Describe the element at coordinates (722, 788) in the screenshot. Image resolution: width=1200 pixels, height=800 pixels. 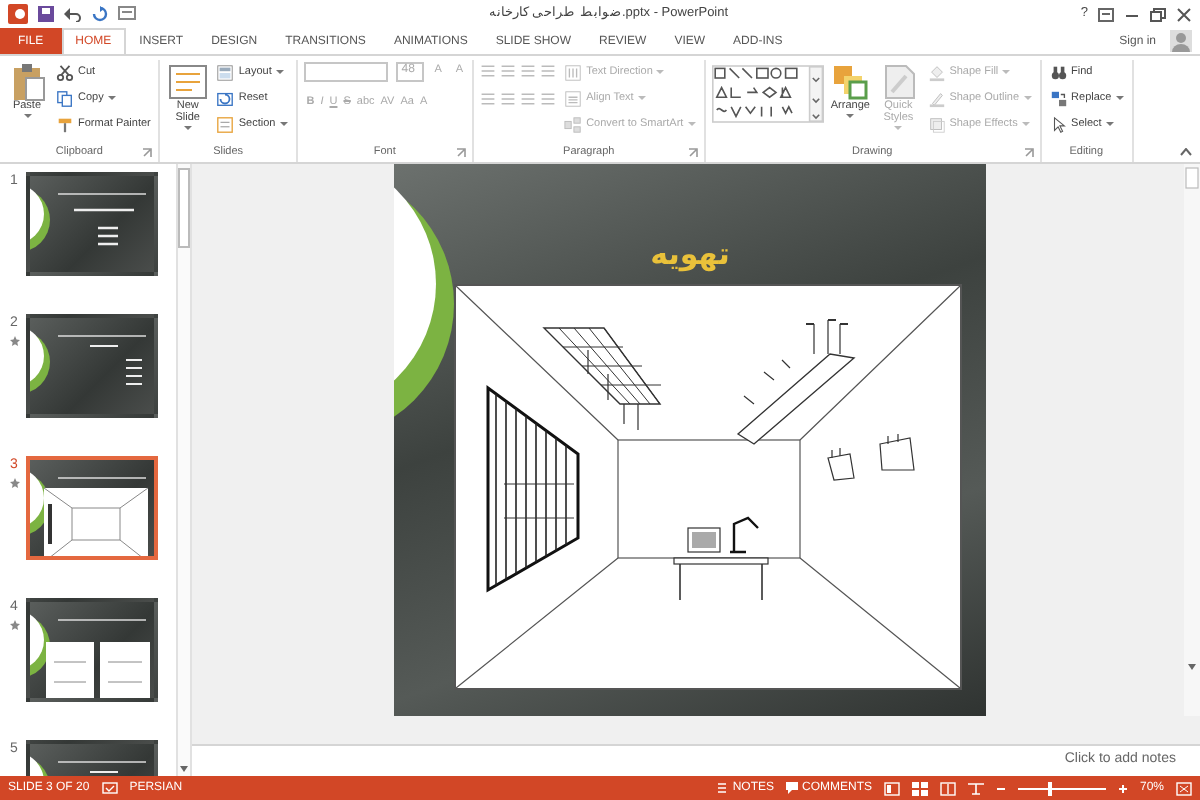
I see `notes-icon` at that location.